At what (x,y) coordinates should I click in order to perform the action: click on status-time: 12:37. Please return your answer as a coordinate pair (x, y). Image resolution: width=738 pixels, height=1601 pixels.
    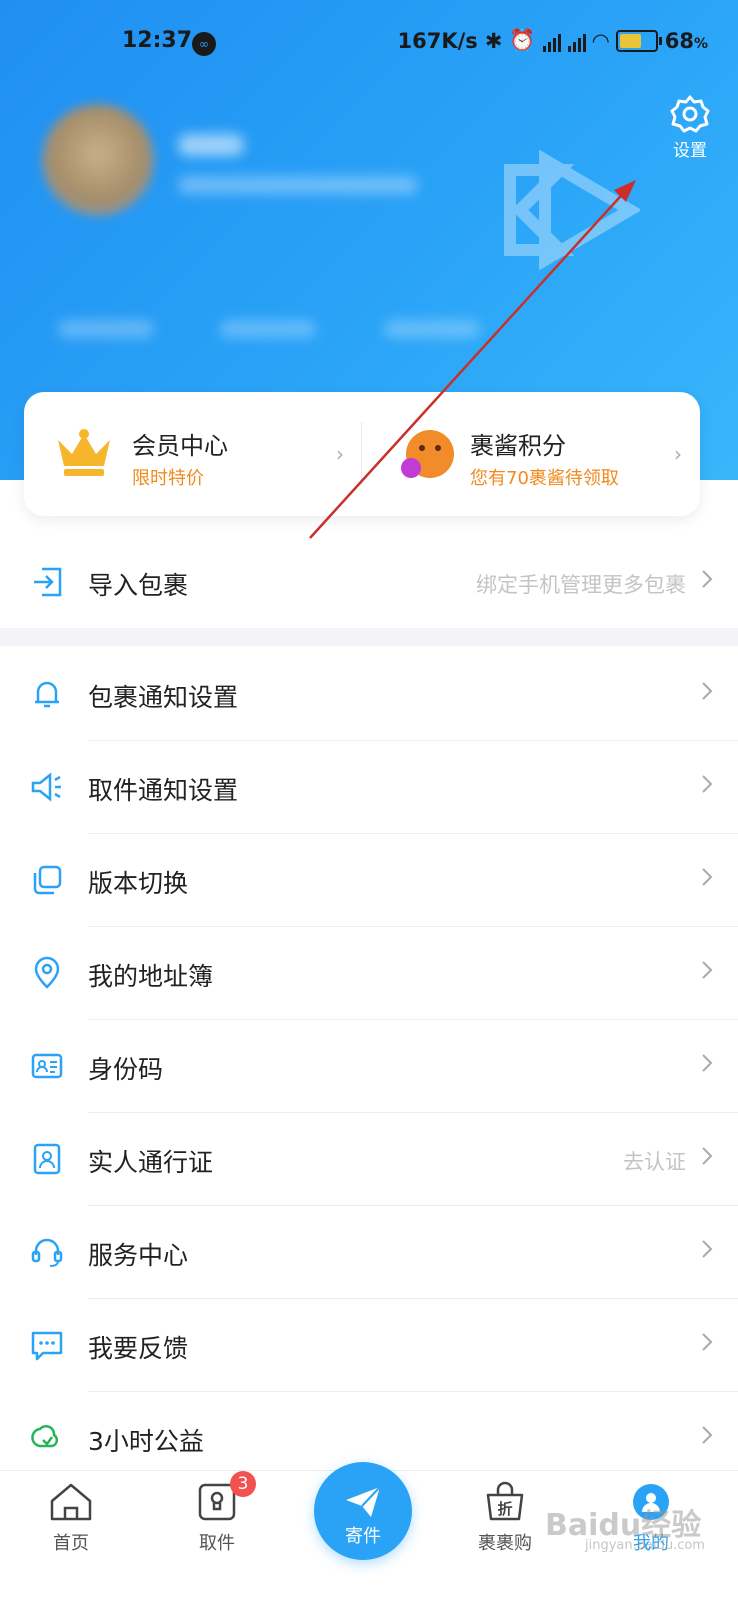
    Looking at the image, I should click on (157, 40).